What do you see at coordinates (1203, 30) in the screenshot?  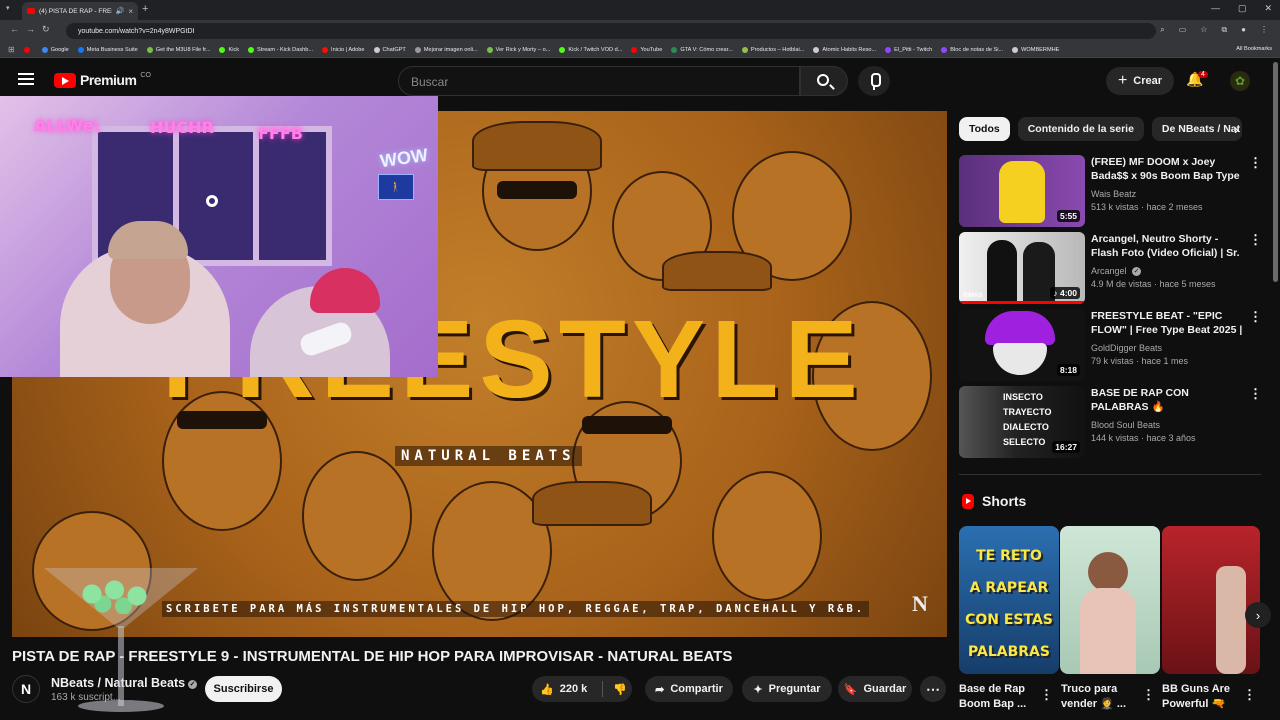 I see `star-icon: ☆` at bounding box center [1203, 30].